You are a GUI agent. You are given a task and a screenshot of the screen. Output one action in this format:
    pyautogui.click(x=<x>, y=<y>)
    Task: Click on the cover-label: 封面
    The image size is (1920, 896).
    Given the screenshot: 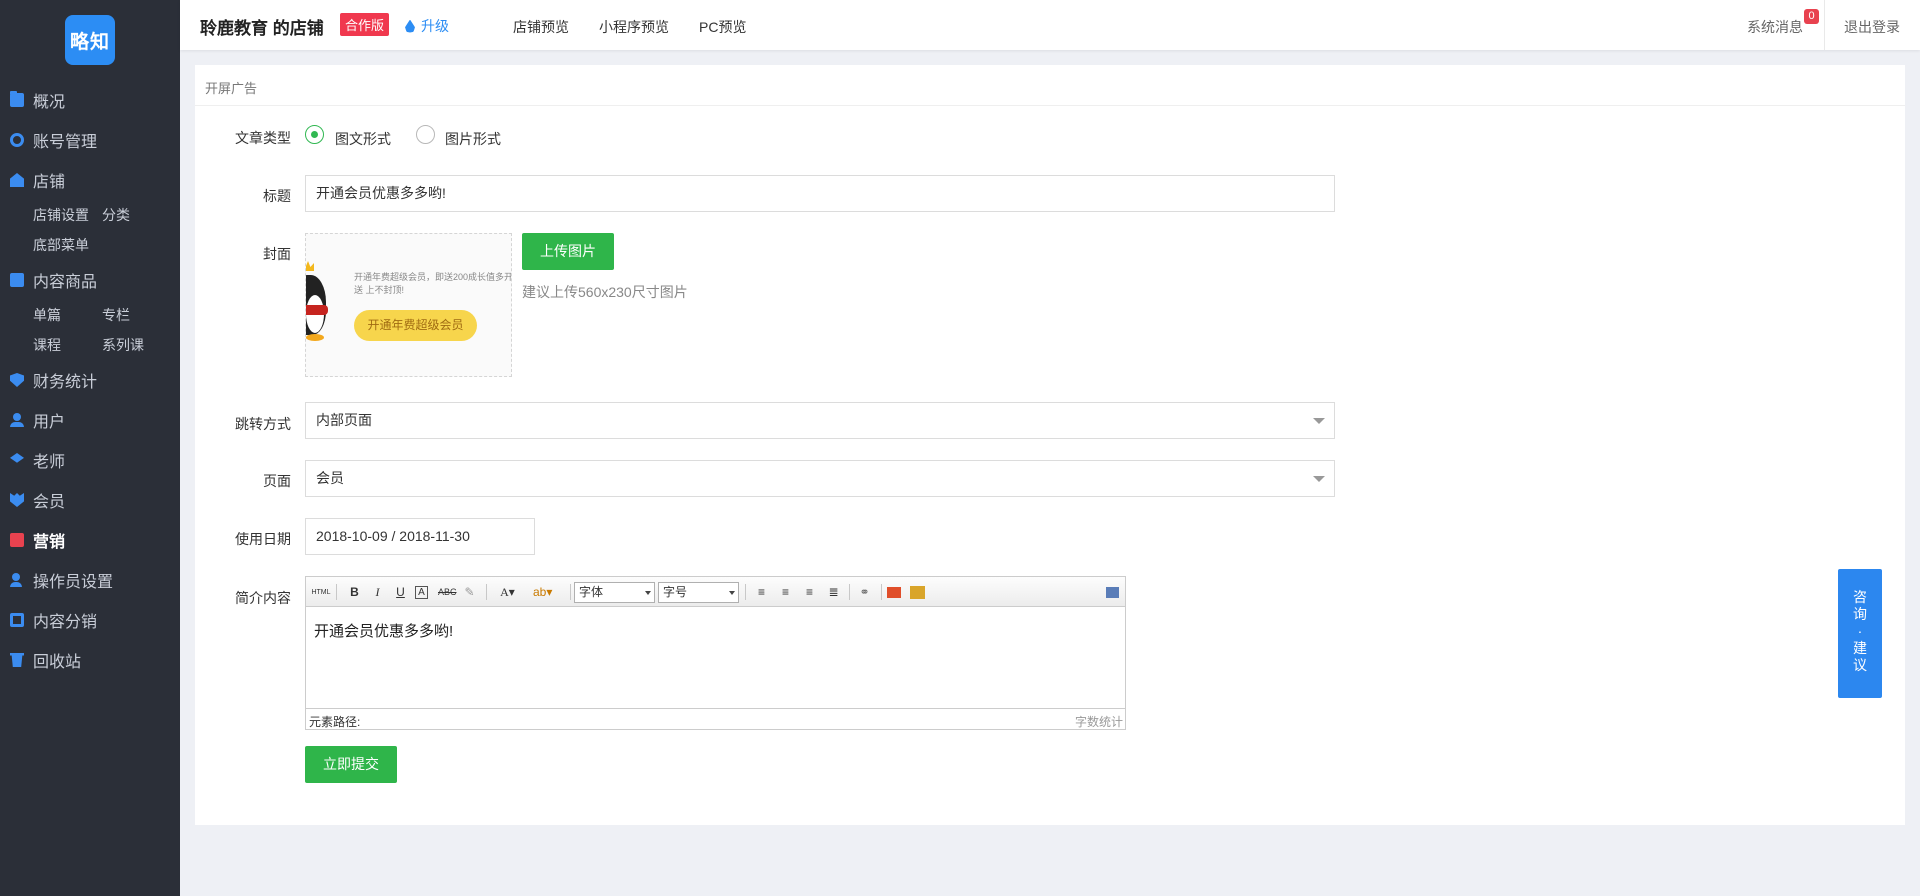 What is the action you would take?
    pyautogui.click(x=277, y=254)
    